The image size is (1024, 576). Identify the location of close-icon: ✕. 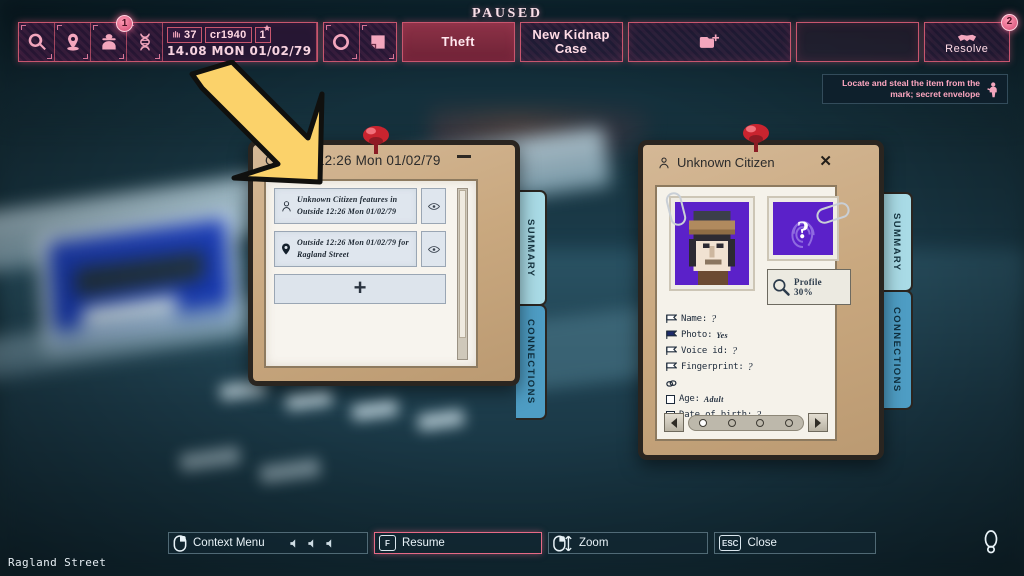
(825, 161).